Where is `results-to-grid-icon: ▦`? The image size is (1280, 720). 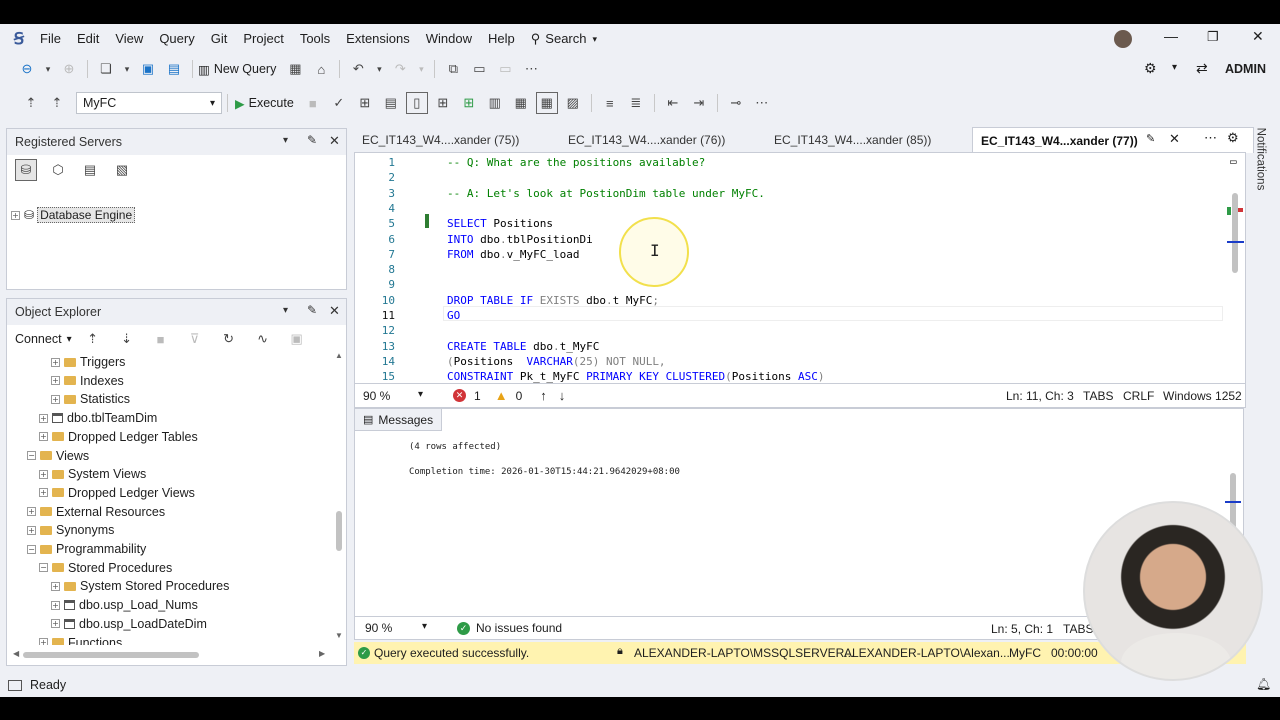
results-to-grid-icon: ▦ is located at coordinates (521, 103).